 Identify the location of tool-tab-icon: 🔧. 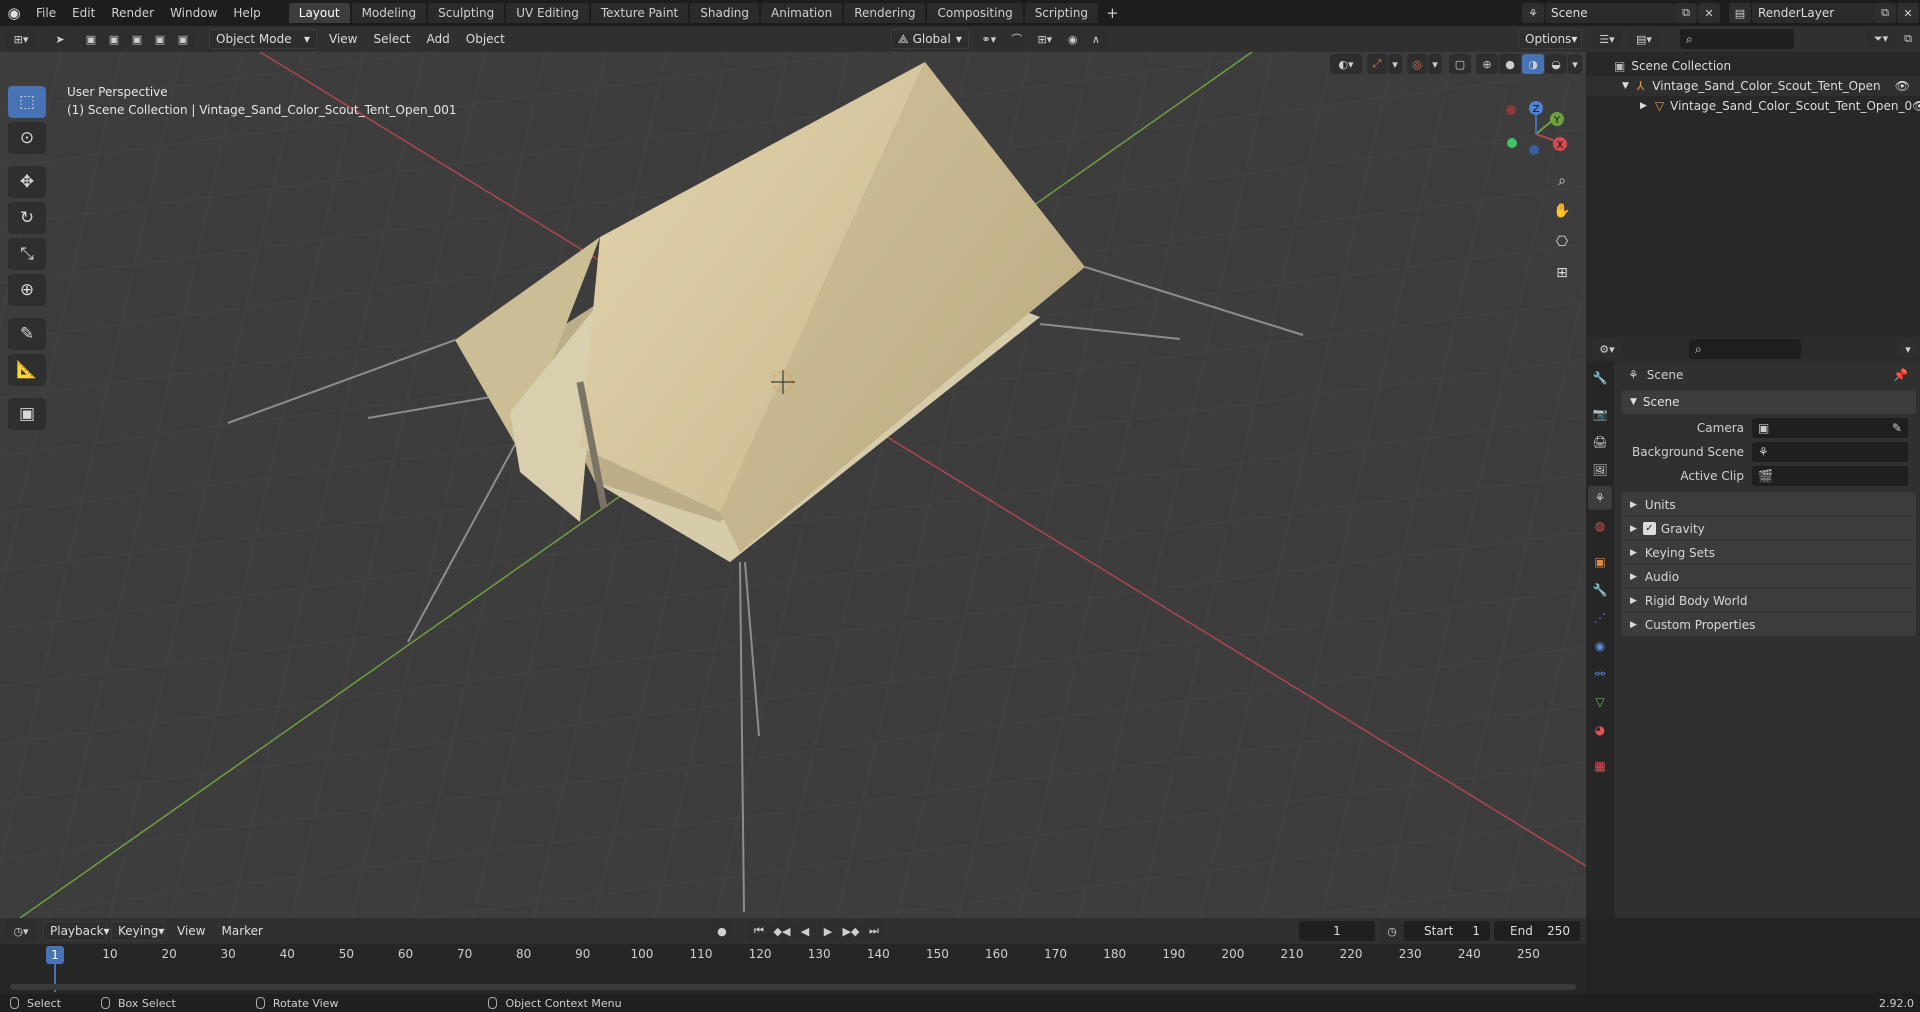
(1600, 378).